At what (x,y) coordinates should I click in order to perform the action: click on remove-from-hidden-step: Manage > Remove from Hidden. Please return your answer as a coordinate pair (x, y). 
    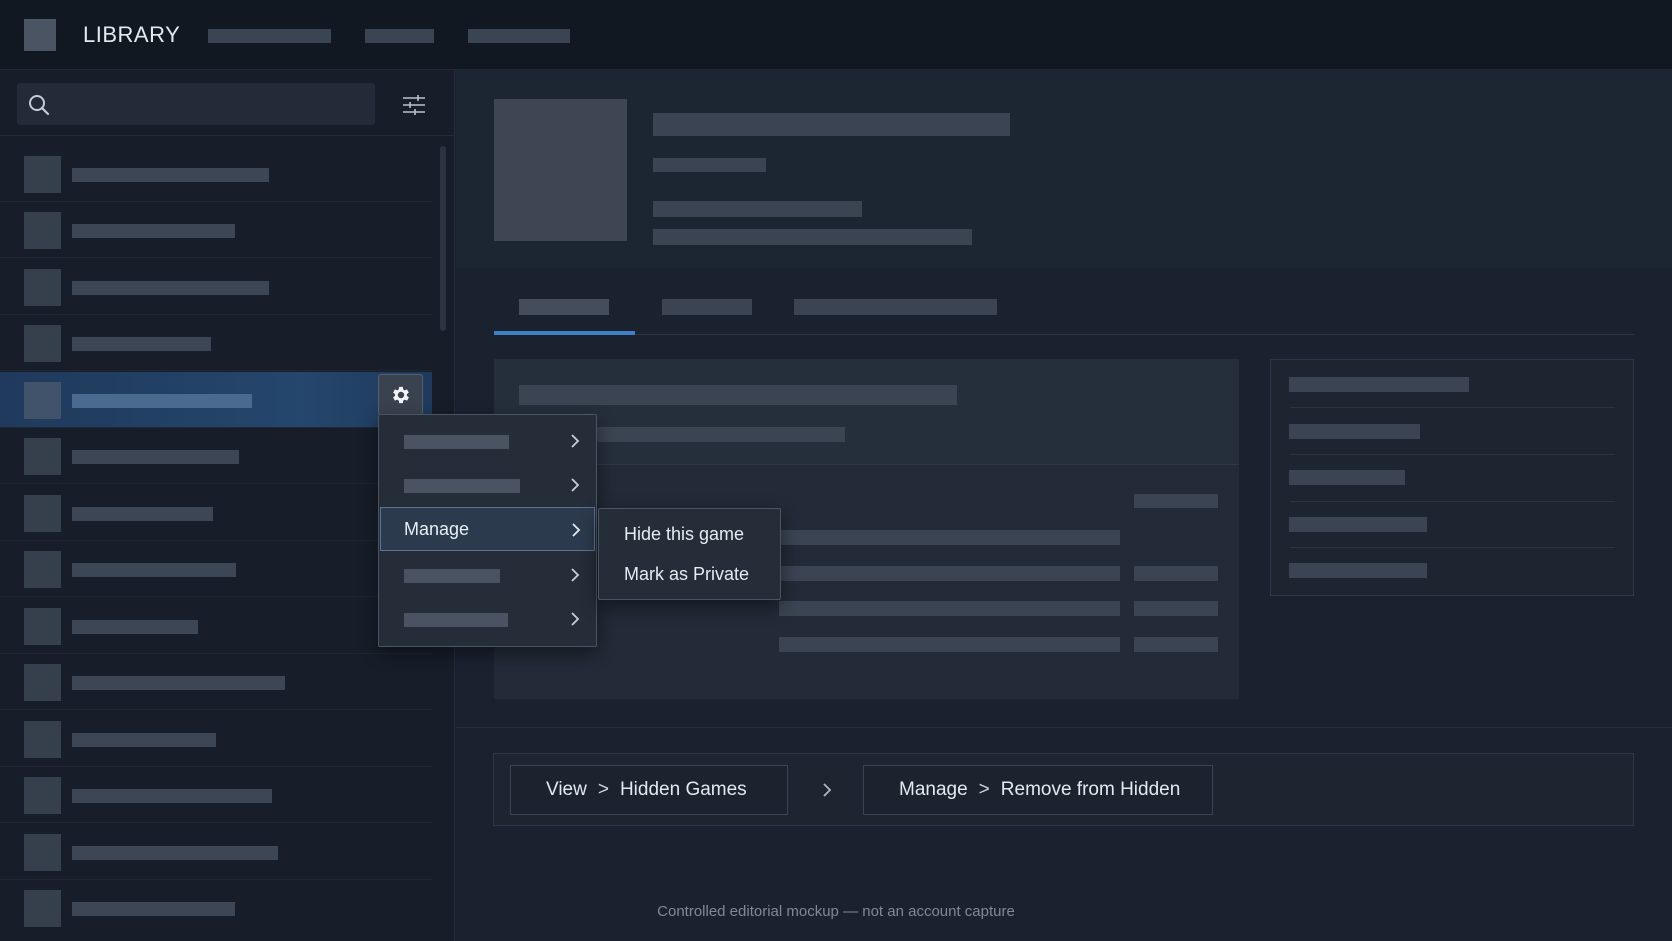
    Looking at the image, I should click on (1038, 790).